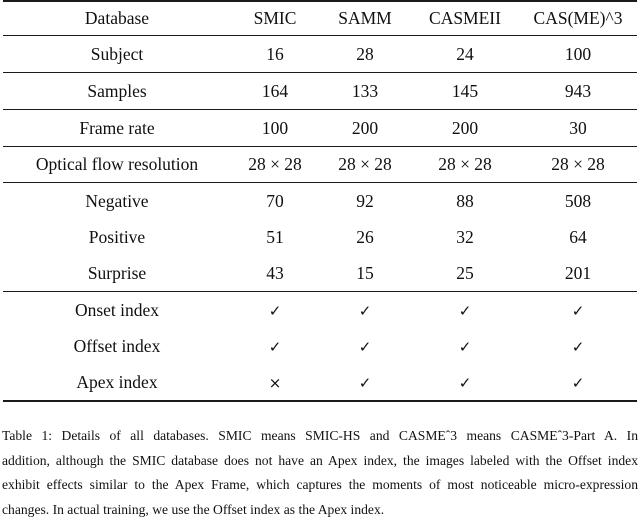  I want to click on cell-onset-smic: ✓, so click(275, 309).